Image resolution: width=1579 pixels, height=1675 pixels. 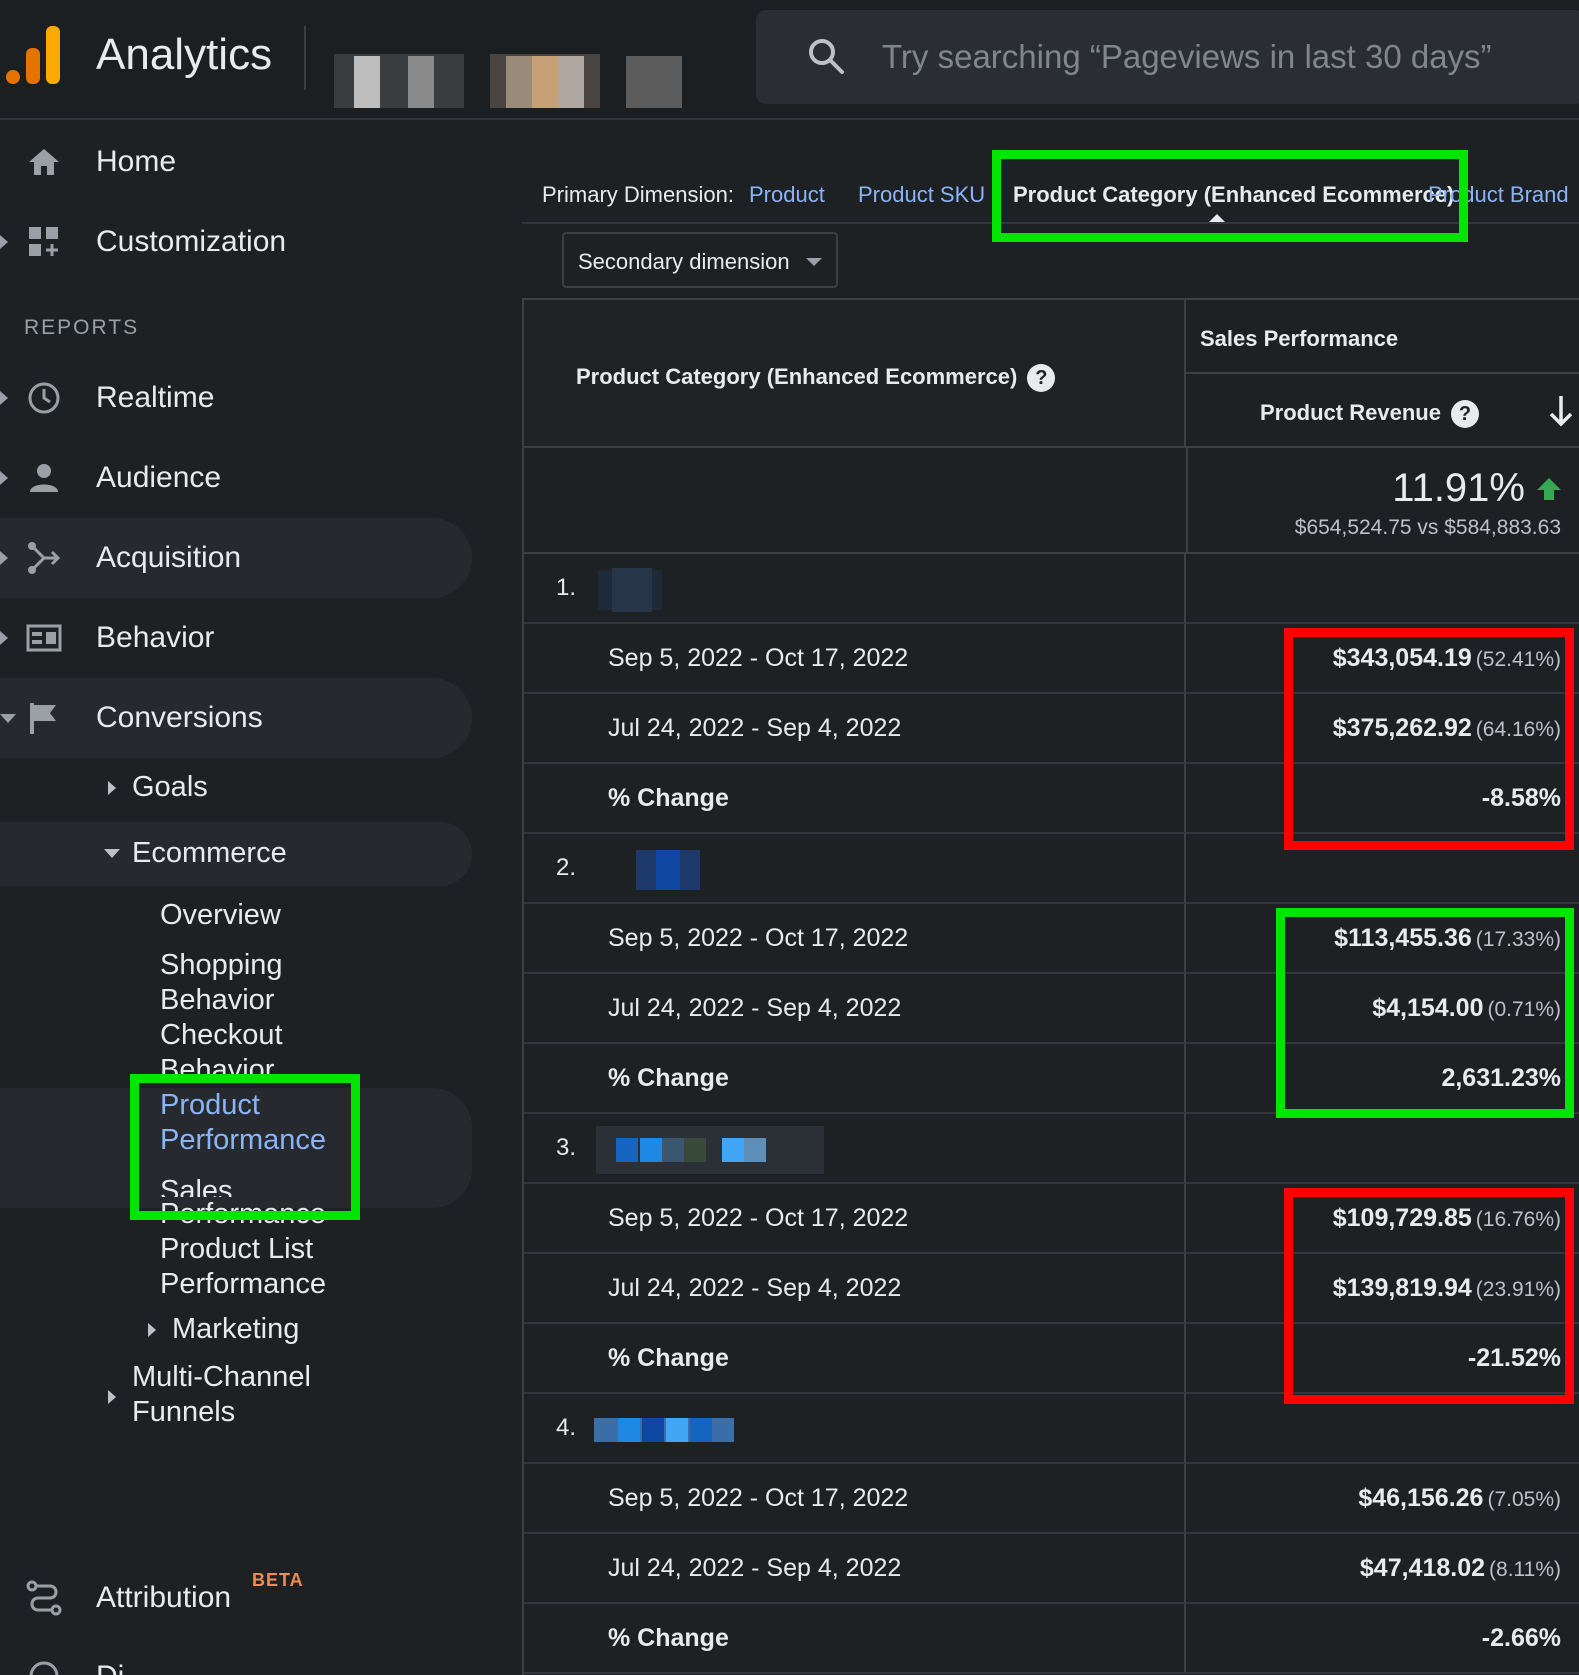 What do you see at coordinates (221, 965) in the screenshot?
I see `nav-shopping-behavior-line1: Shopping` at bounding box center [221, 965].